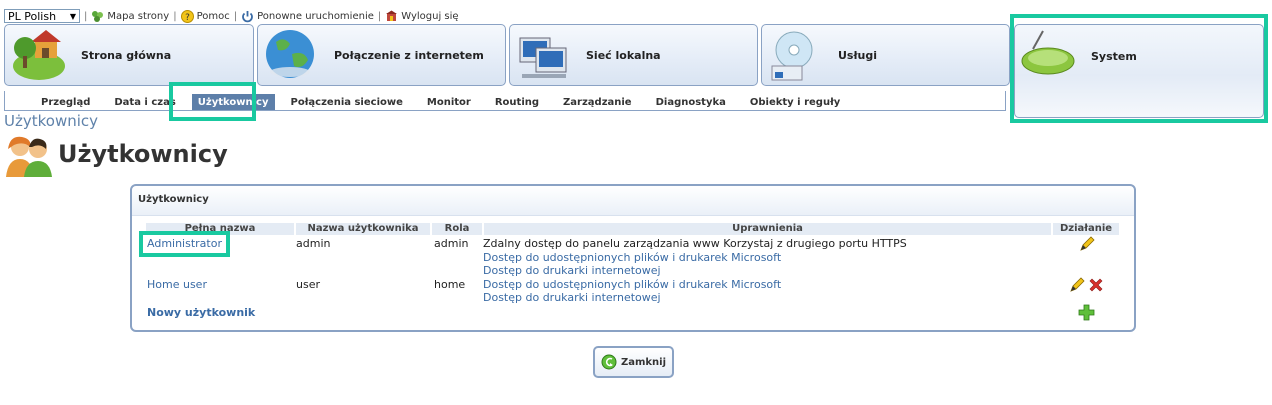  Describe the element at coordinates (633, 201) in the screenshot. I see `panel-title: Użytkownicy` at that location.